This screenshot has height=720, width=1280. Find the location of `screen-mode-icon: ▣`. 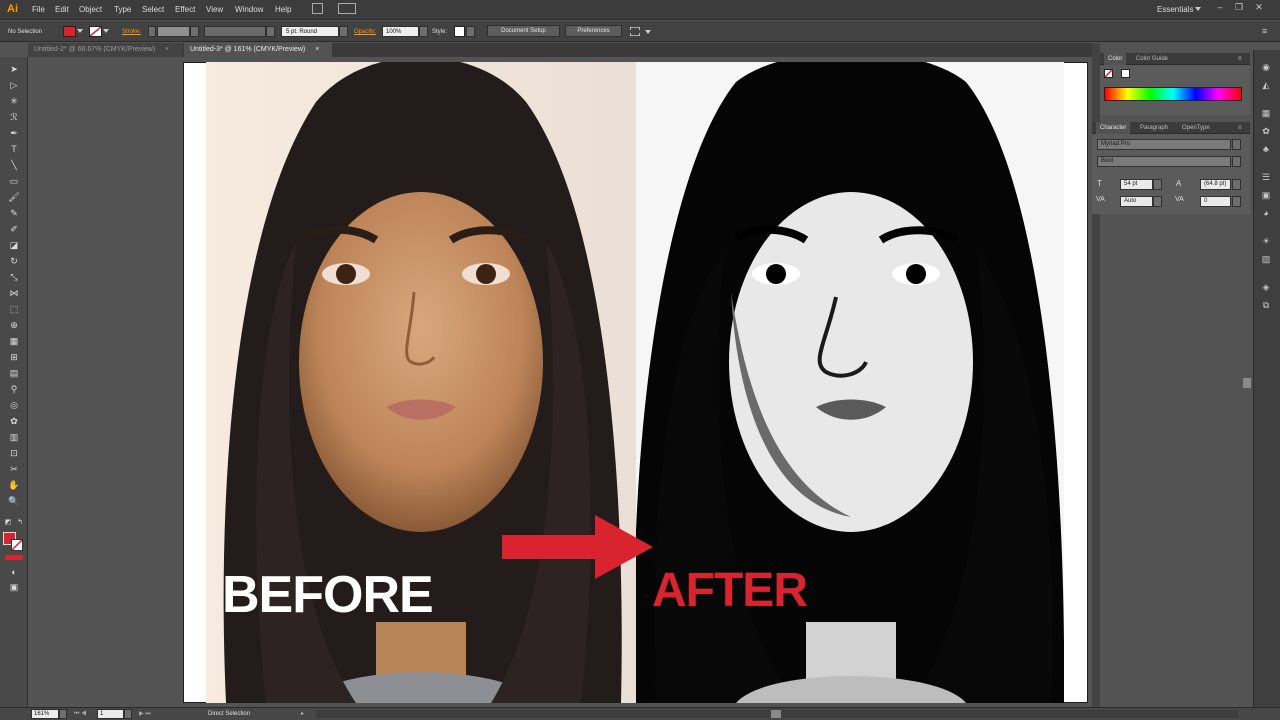

screen-mode-icon: ▣ is located at coordinates (14, 587).